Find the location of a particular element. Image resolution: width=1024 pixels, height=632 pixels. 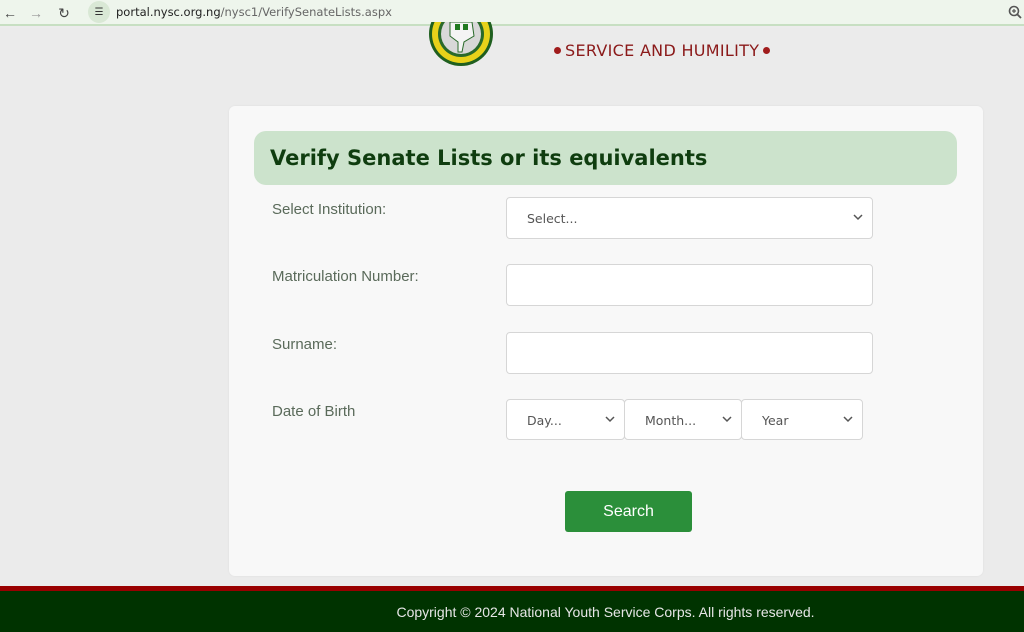

dob-label: Date of Birth is located at coordinates (314, 411).